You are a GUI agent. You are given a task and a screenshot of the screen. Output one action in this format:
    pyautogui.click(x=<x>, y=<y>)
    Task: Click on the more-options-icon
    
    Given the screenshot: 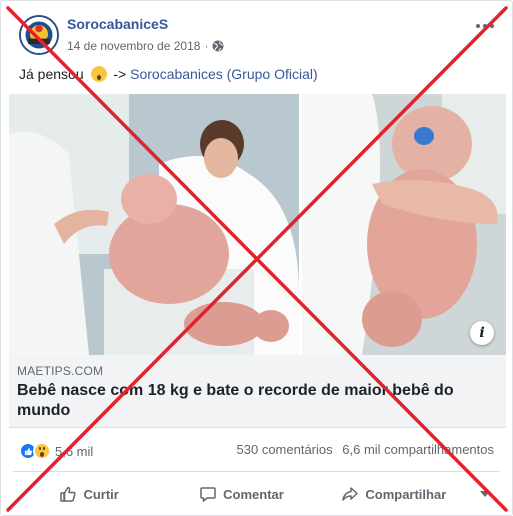 What is the action you would take?
    pyautogui.click(x=485, y=26)
    